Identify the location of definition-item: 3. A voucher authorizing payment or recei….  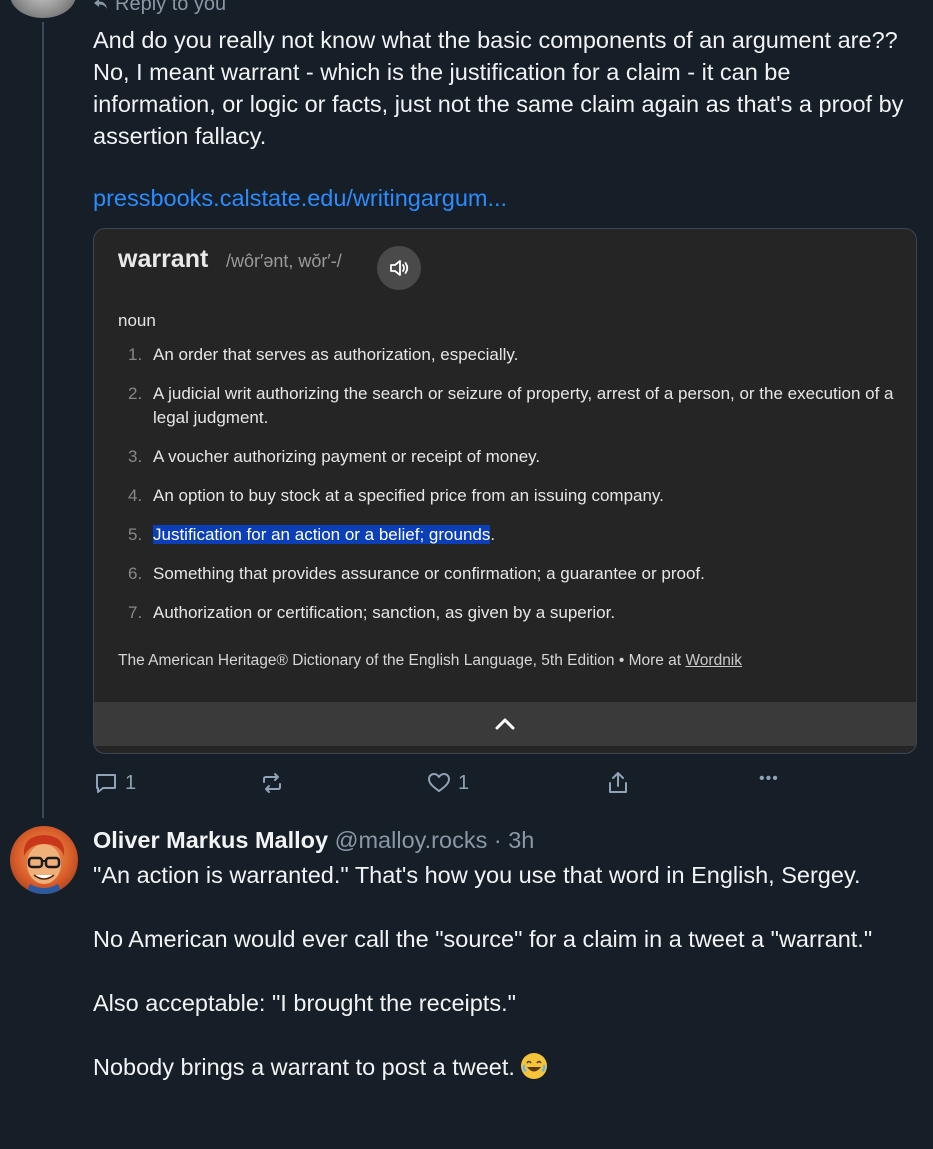
(508, 457).